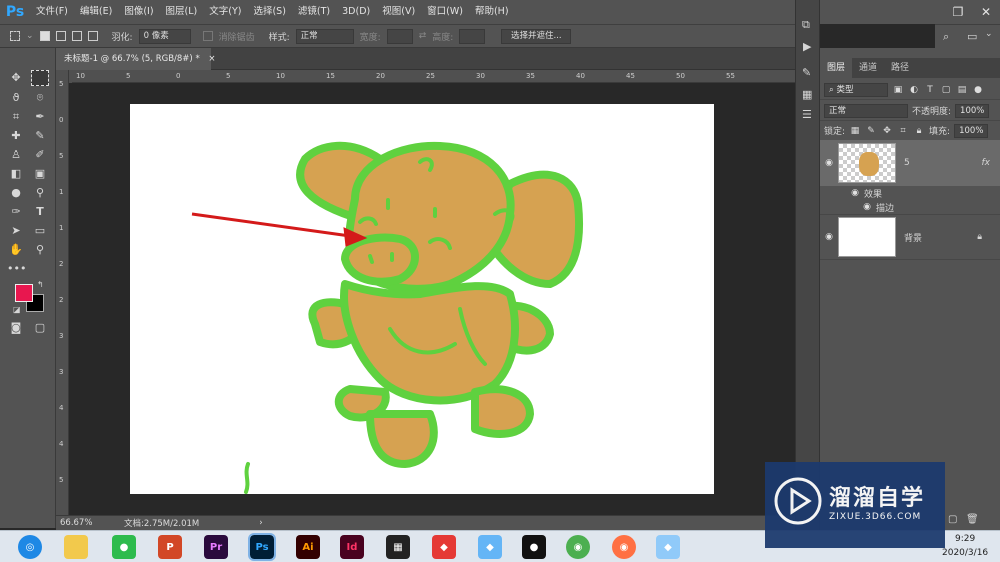 The width and height of the screenshot is (1000, 562). What do you see at coordinates (16, 98) in the screenshot?
I see `lasso-tool-icon: ϑ` at bounding box center [16, 98].